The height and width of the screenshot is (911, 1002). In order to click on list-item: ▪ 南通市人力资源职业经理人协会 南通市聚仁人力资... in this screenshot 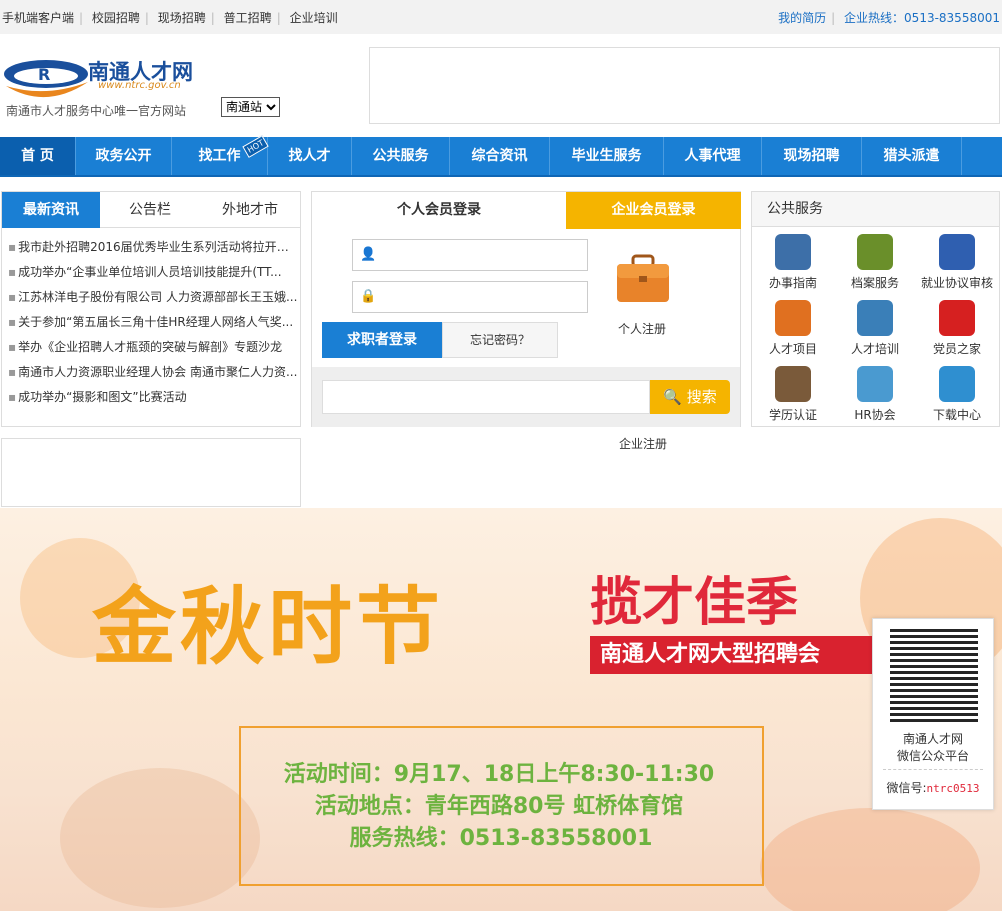, I will do `click(153, 375)`.